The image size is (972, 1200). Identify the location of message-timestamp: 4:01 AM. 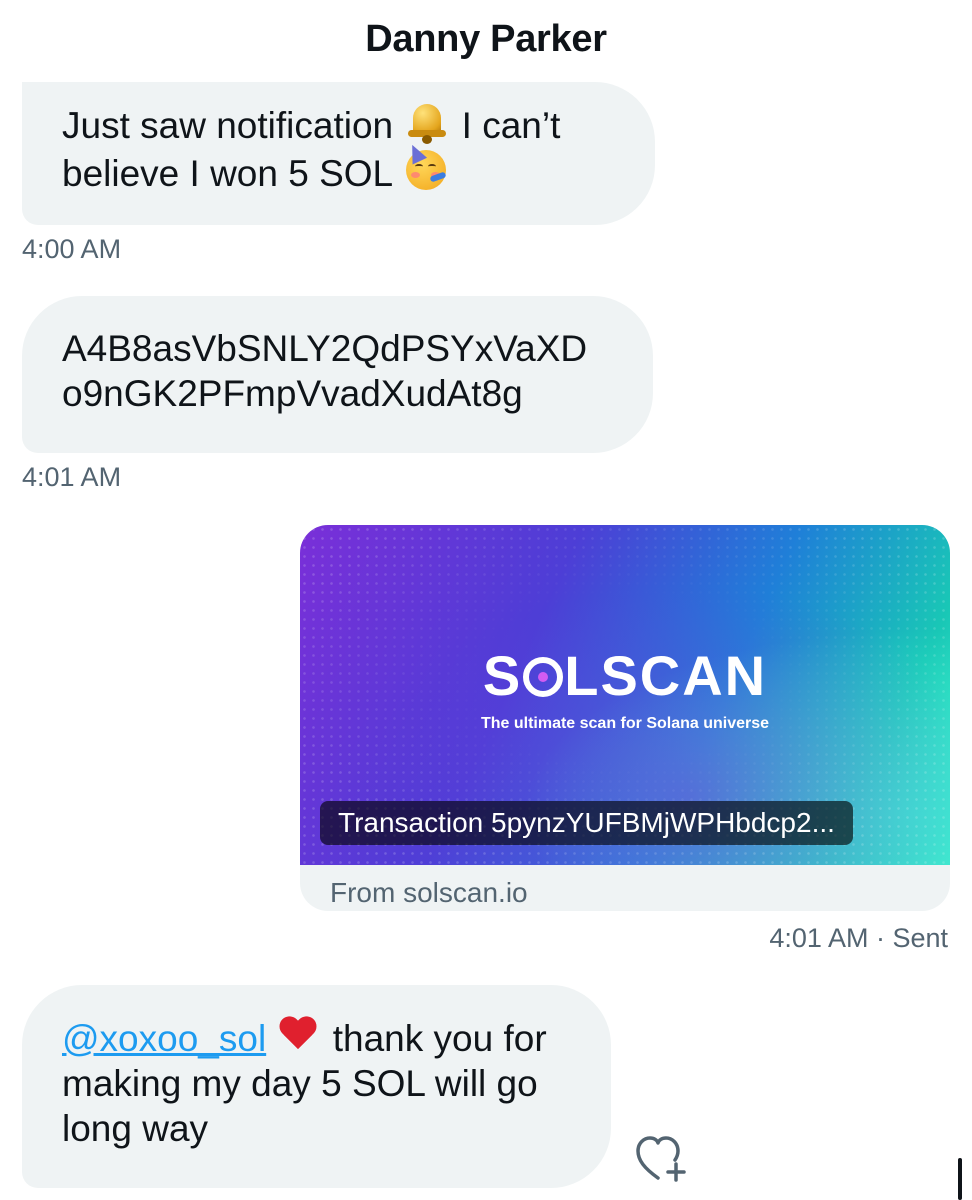
(72, 477).